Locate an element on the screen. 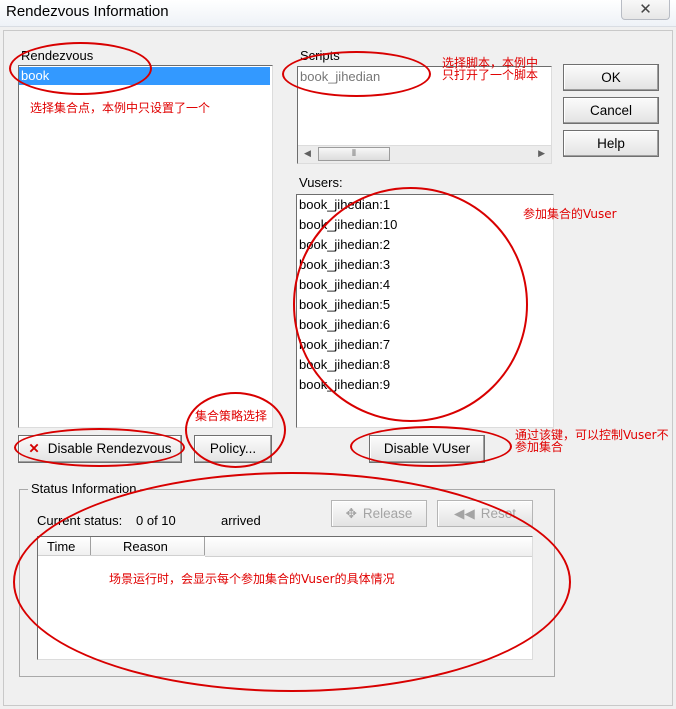 The width and height of the screenshot is (676, 709). scripts-horizontal-scrollbar: ◀ ⦀ ▶ is located at coordinates (424, 154).